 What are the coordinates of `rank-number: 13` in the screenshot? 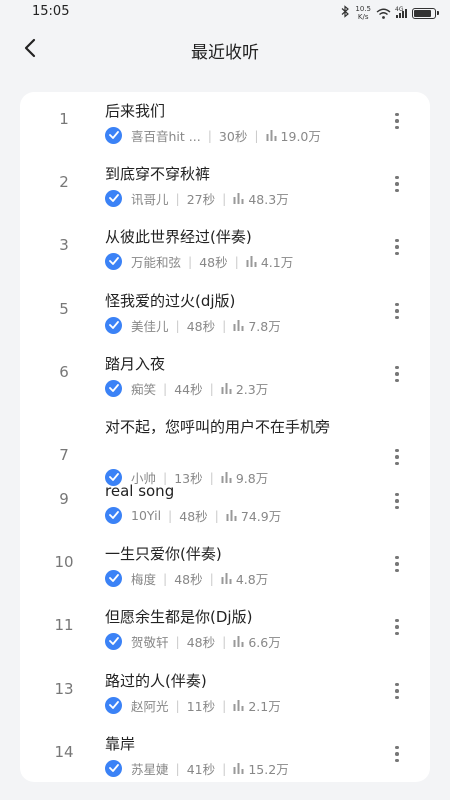 It's located at (64, 689).